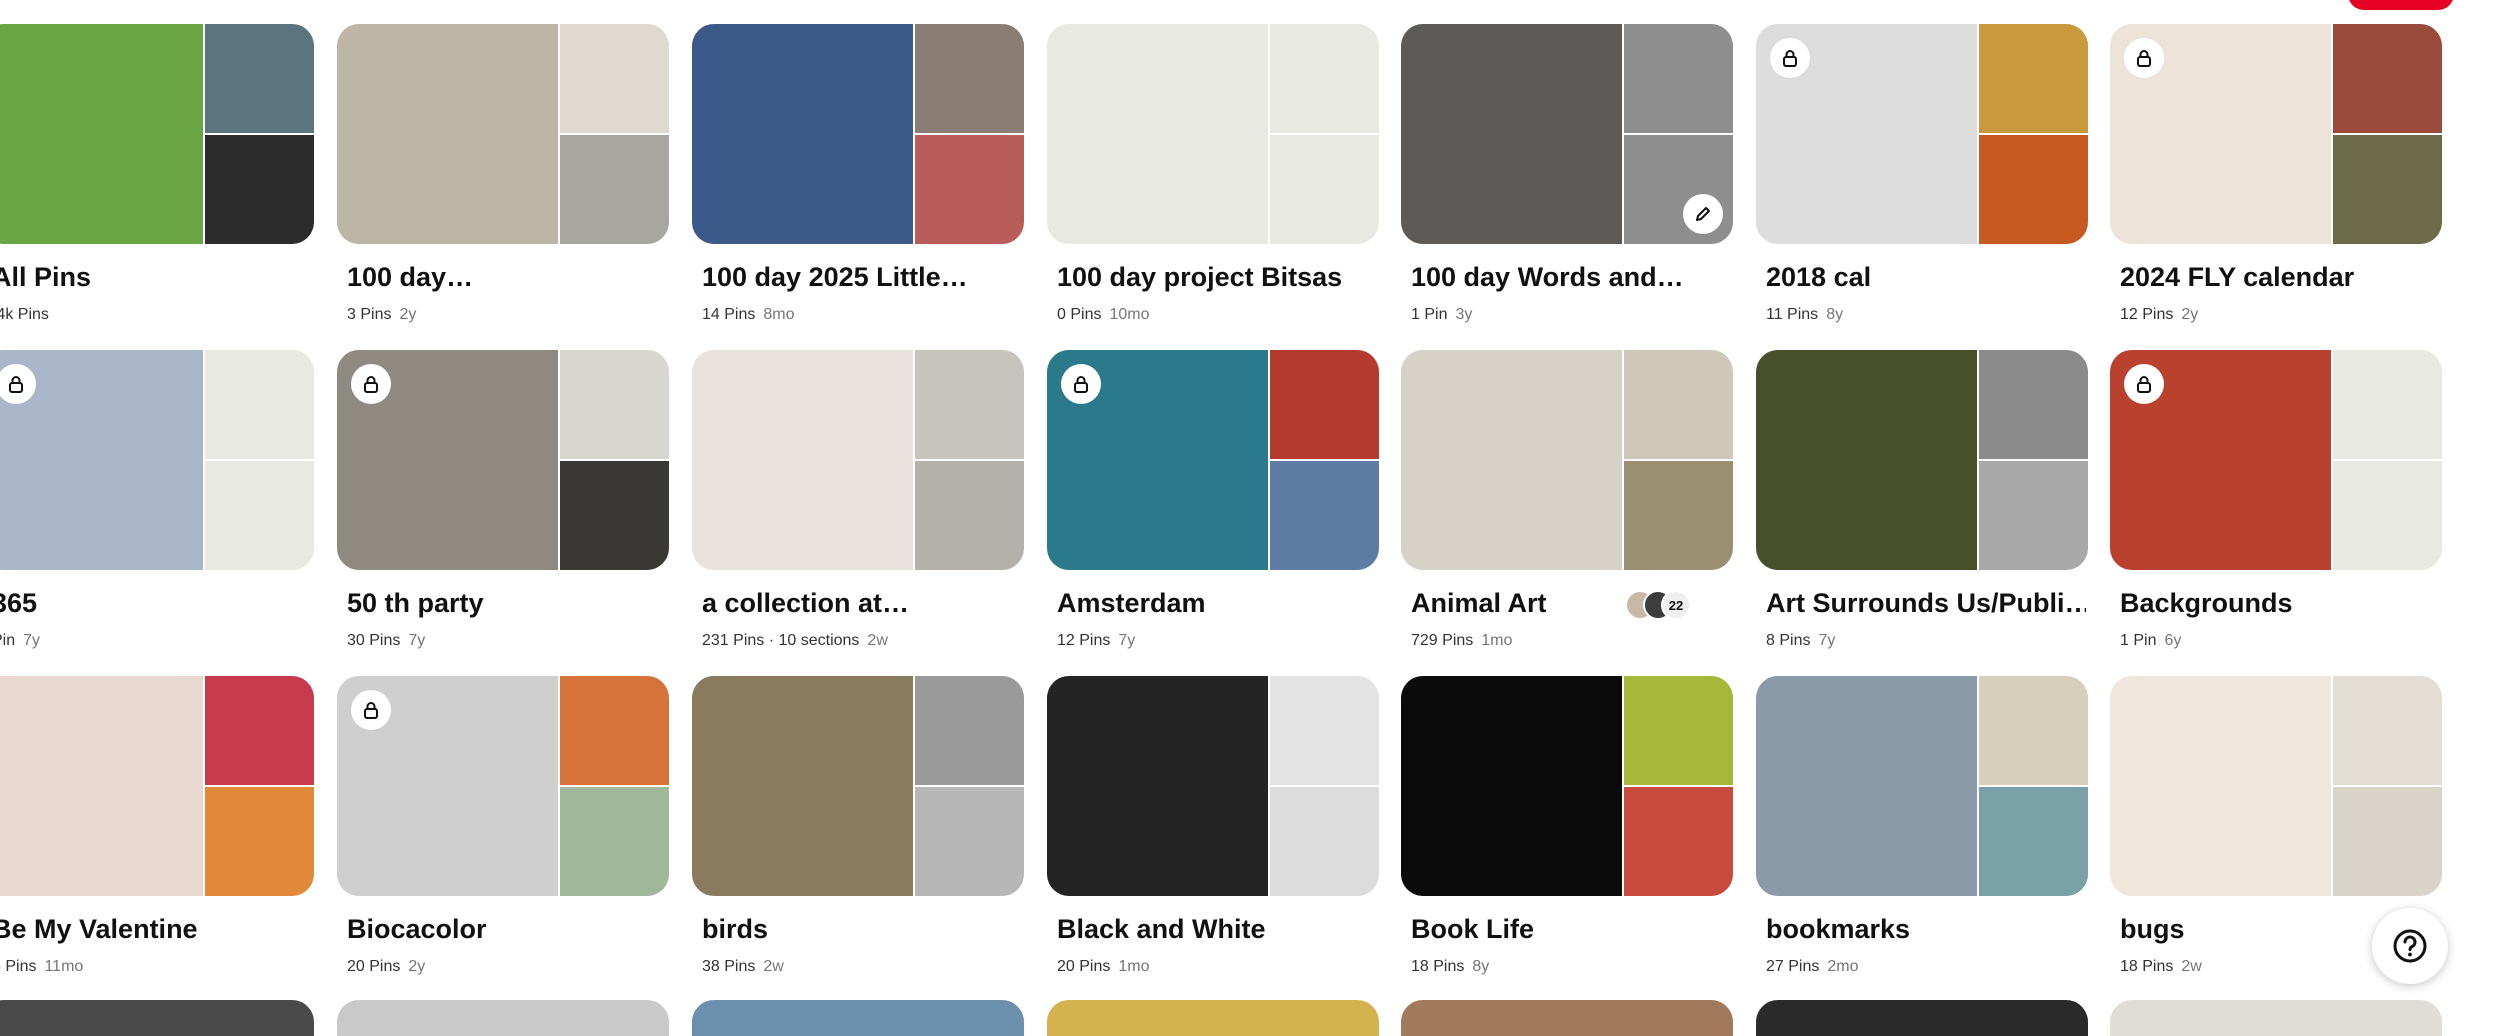 This screenshot has width=2500, height=1036. I want to click on board-title: All Pins, so click(156, 277).